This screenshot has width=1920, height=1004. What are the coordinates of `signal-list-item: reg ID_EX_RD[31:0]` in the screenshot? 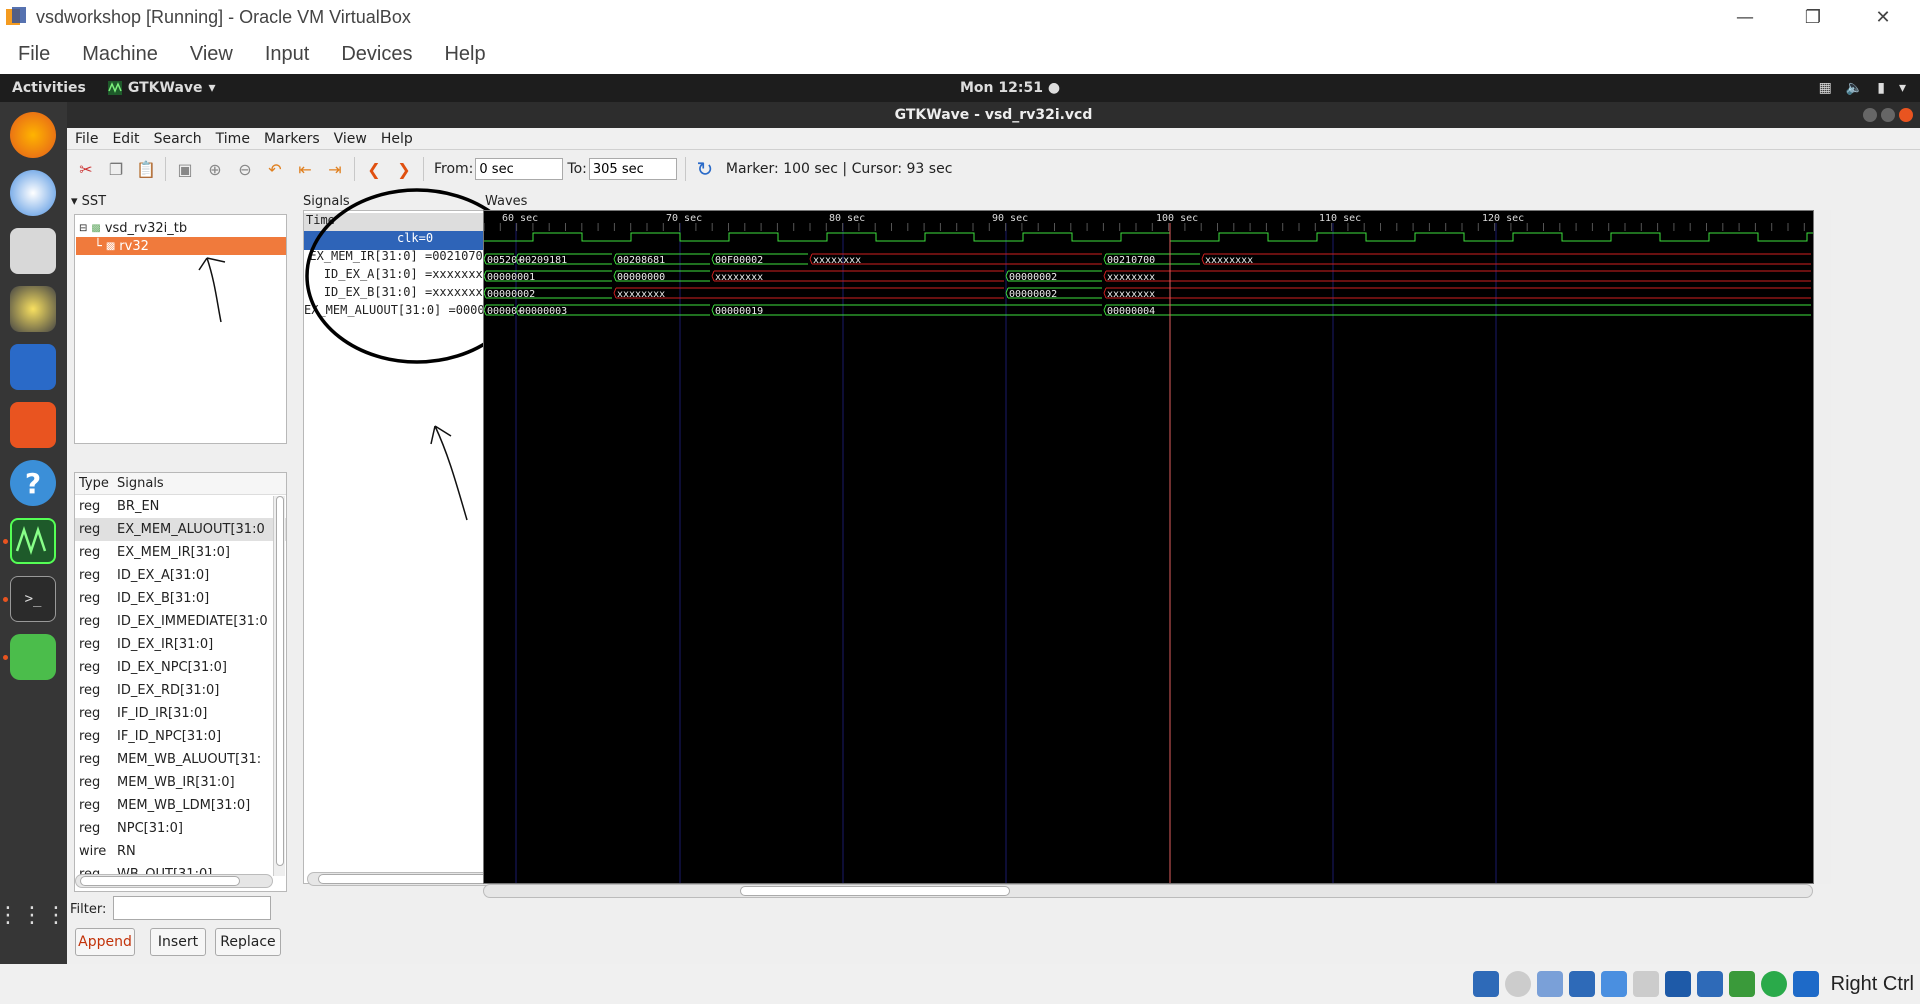 It's located at (180, 690).